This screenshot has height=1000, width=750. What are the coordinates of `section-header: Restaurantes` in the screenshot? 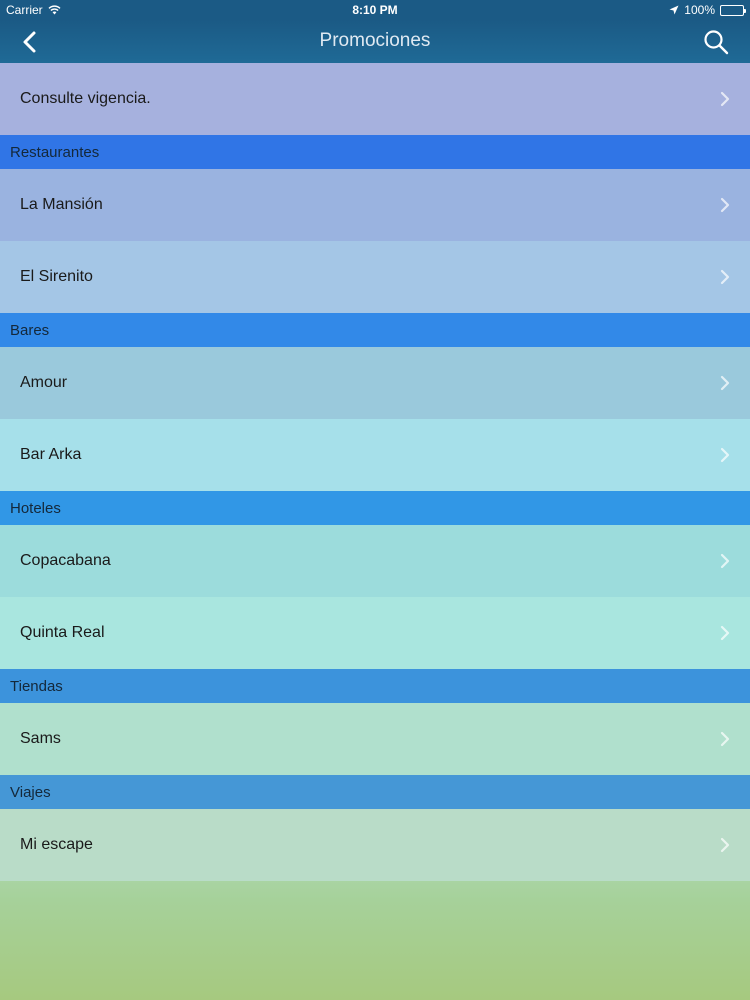 It's located at (375, 152).